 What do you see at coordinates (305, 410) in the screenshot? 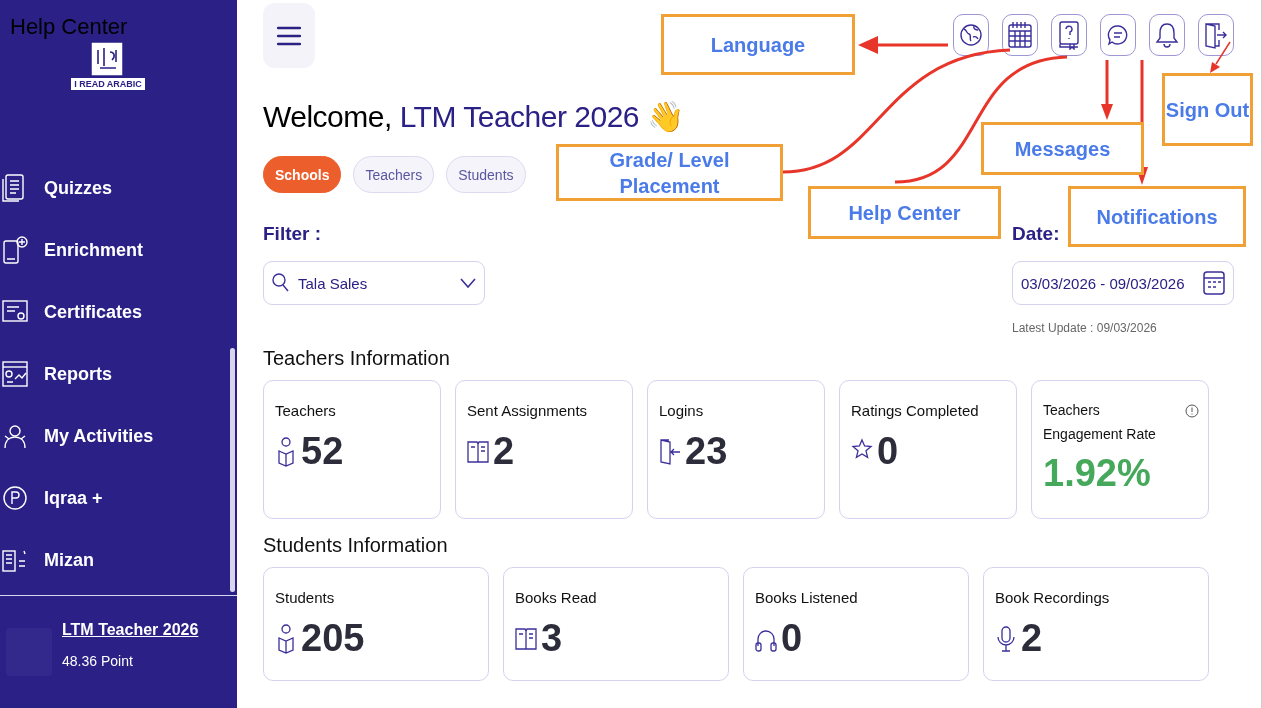
I see `stat-label: Teachers` at bounding box center [305, 410].